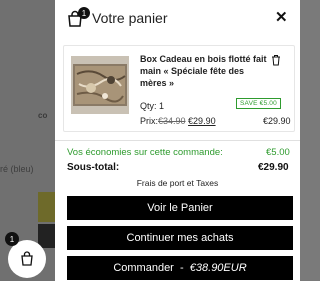  What do you see at coordinates (43, 115) in the screenshot?
I see `background-text: co` at bounding box center [43, 115].